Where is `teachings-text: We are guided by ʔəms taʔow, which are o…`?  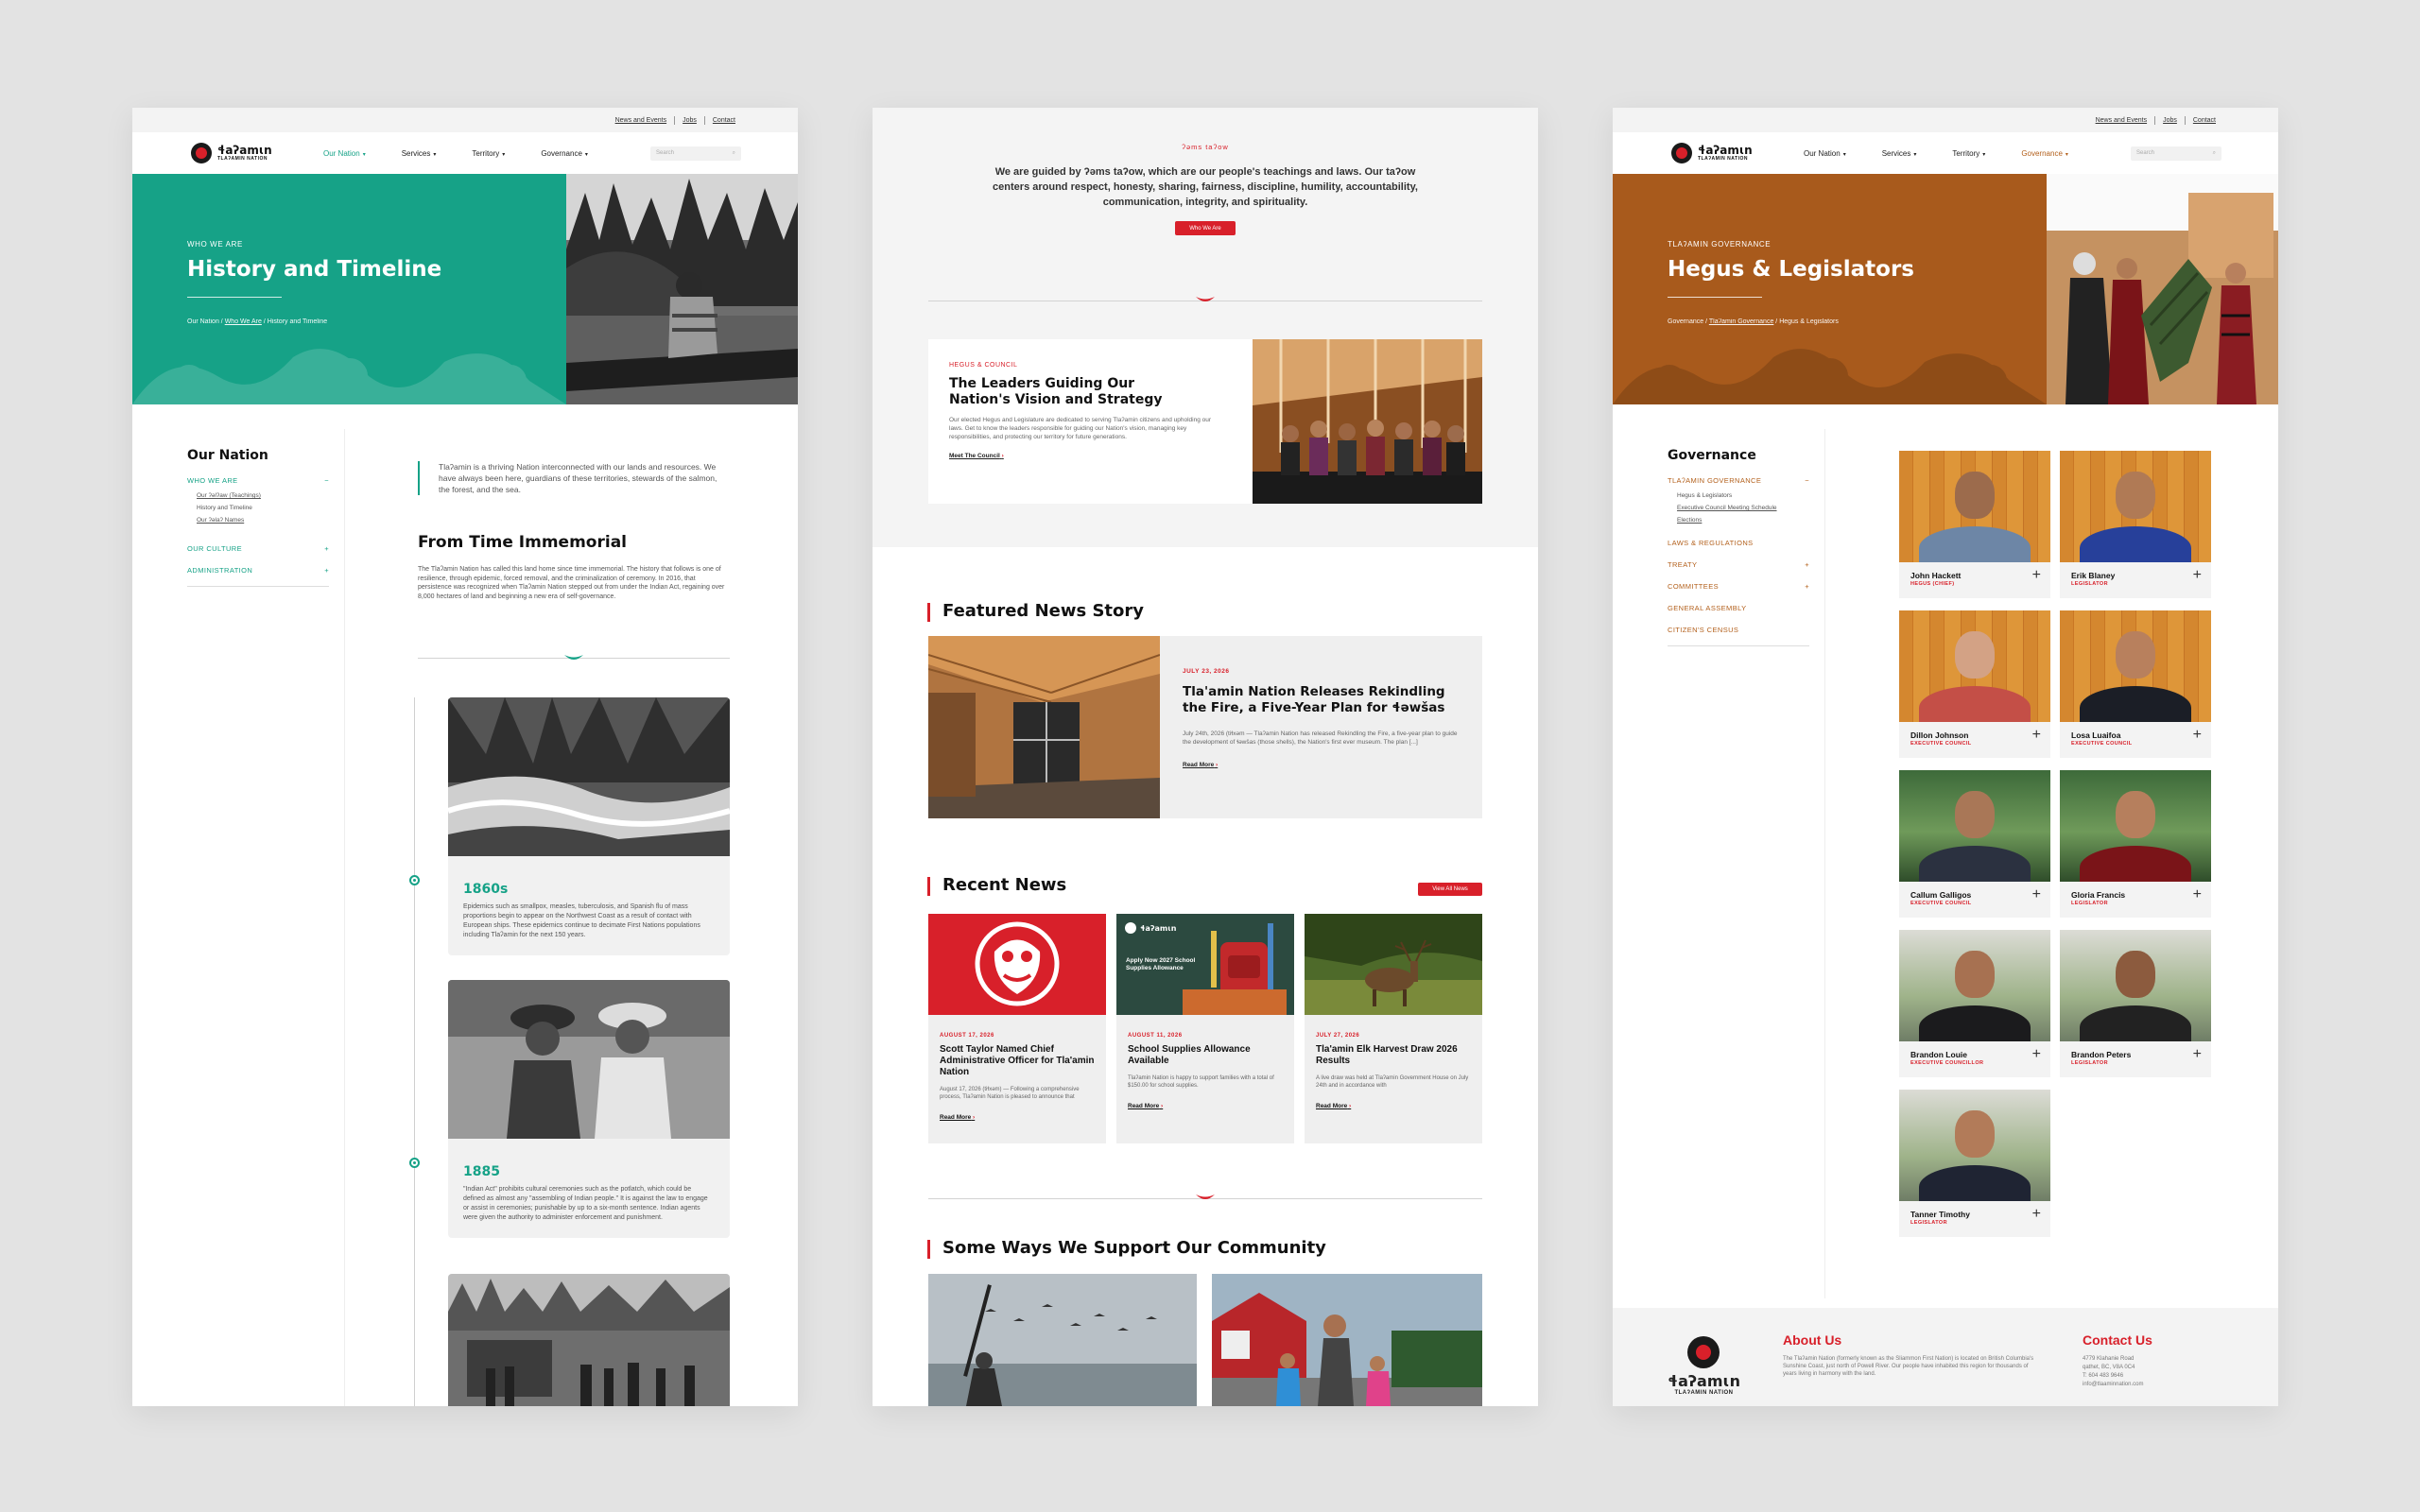
teachings-text: We are guided by ʔəms taʔow, which are o… is located at coordinates (1205, 187).